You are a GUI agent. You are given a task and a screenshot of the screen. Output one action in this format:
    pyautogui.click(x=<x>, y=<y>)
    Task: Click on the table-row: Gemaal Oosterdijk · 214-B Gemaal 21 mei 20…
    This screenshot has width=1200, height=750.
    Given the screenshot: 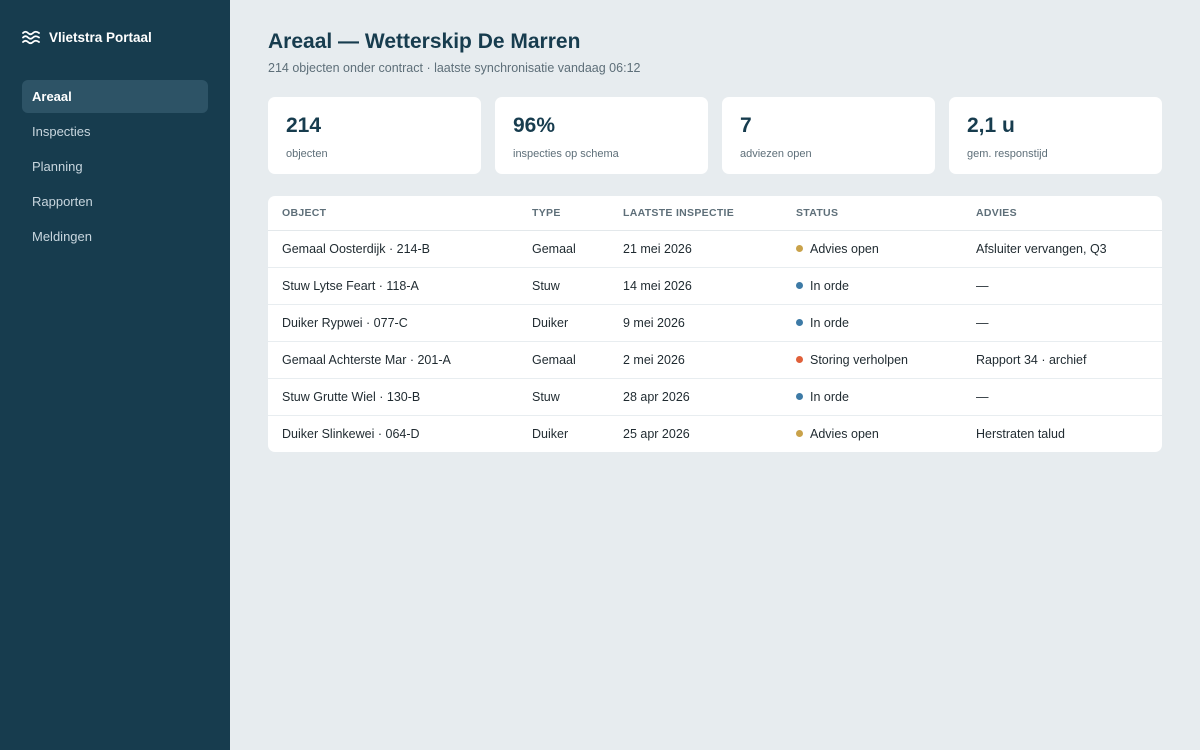 What is the action you would take?
    pyautogui.click(x=715, y=249)
    